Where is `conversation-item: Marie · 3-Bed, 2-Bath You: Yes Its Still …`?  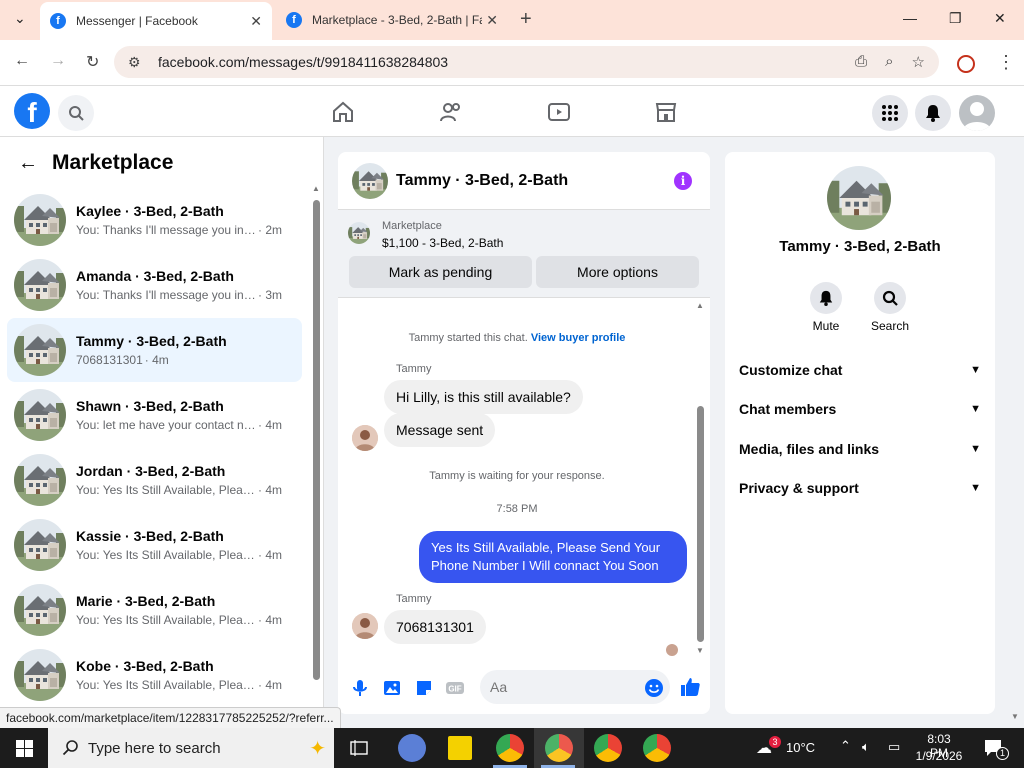
conversation-item: Marie · 3-Bed, 2-Bath You: Yes Its Still … is located at coordinates (154, 610).